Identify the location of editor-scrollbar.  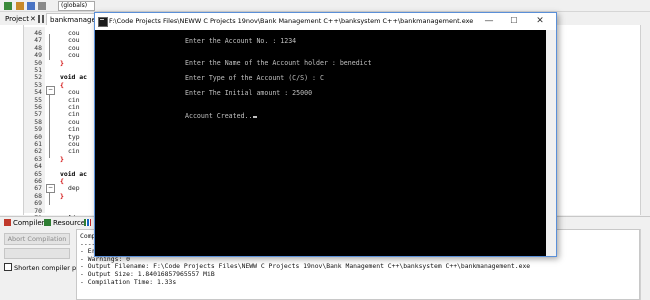
(645, 120).